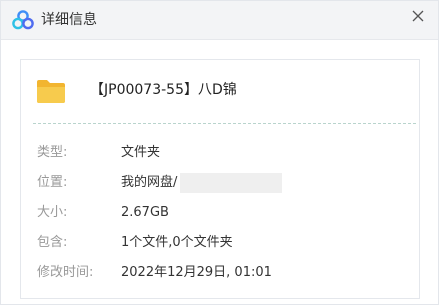 This screenshot has width=439, height=305. Describe the element at coordinates (65, 272) in the screenshot. I see `detail-label: 修改时间:` at that location.